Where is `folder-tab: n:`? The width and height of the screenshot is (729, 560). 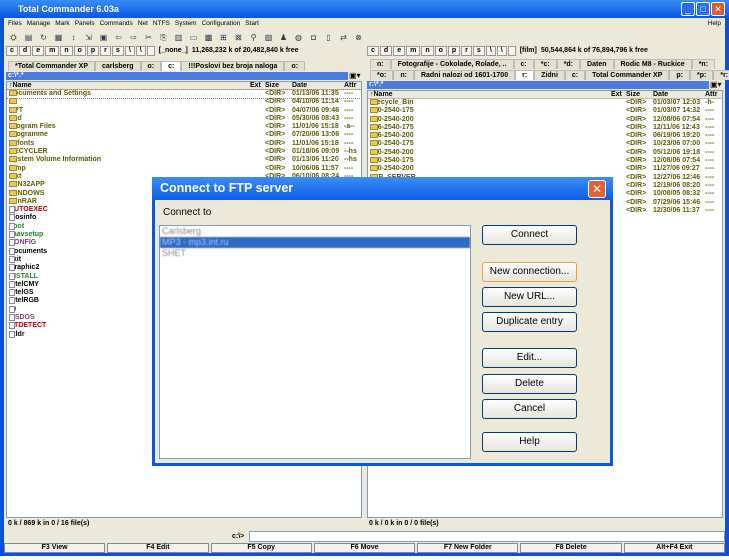 folder-tab: n: is located at coordinates (403, 74).